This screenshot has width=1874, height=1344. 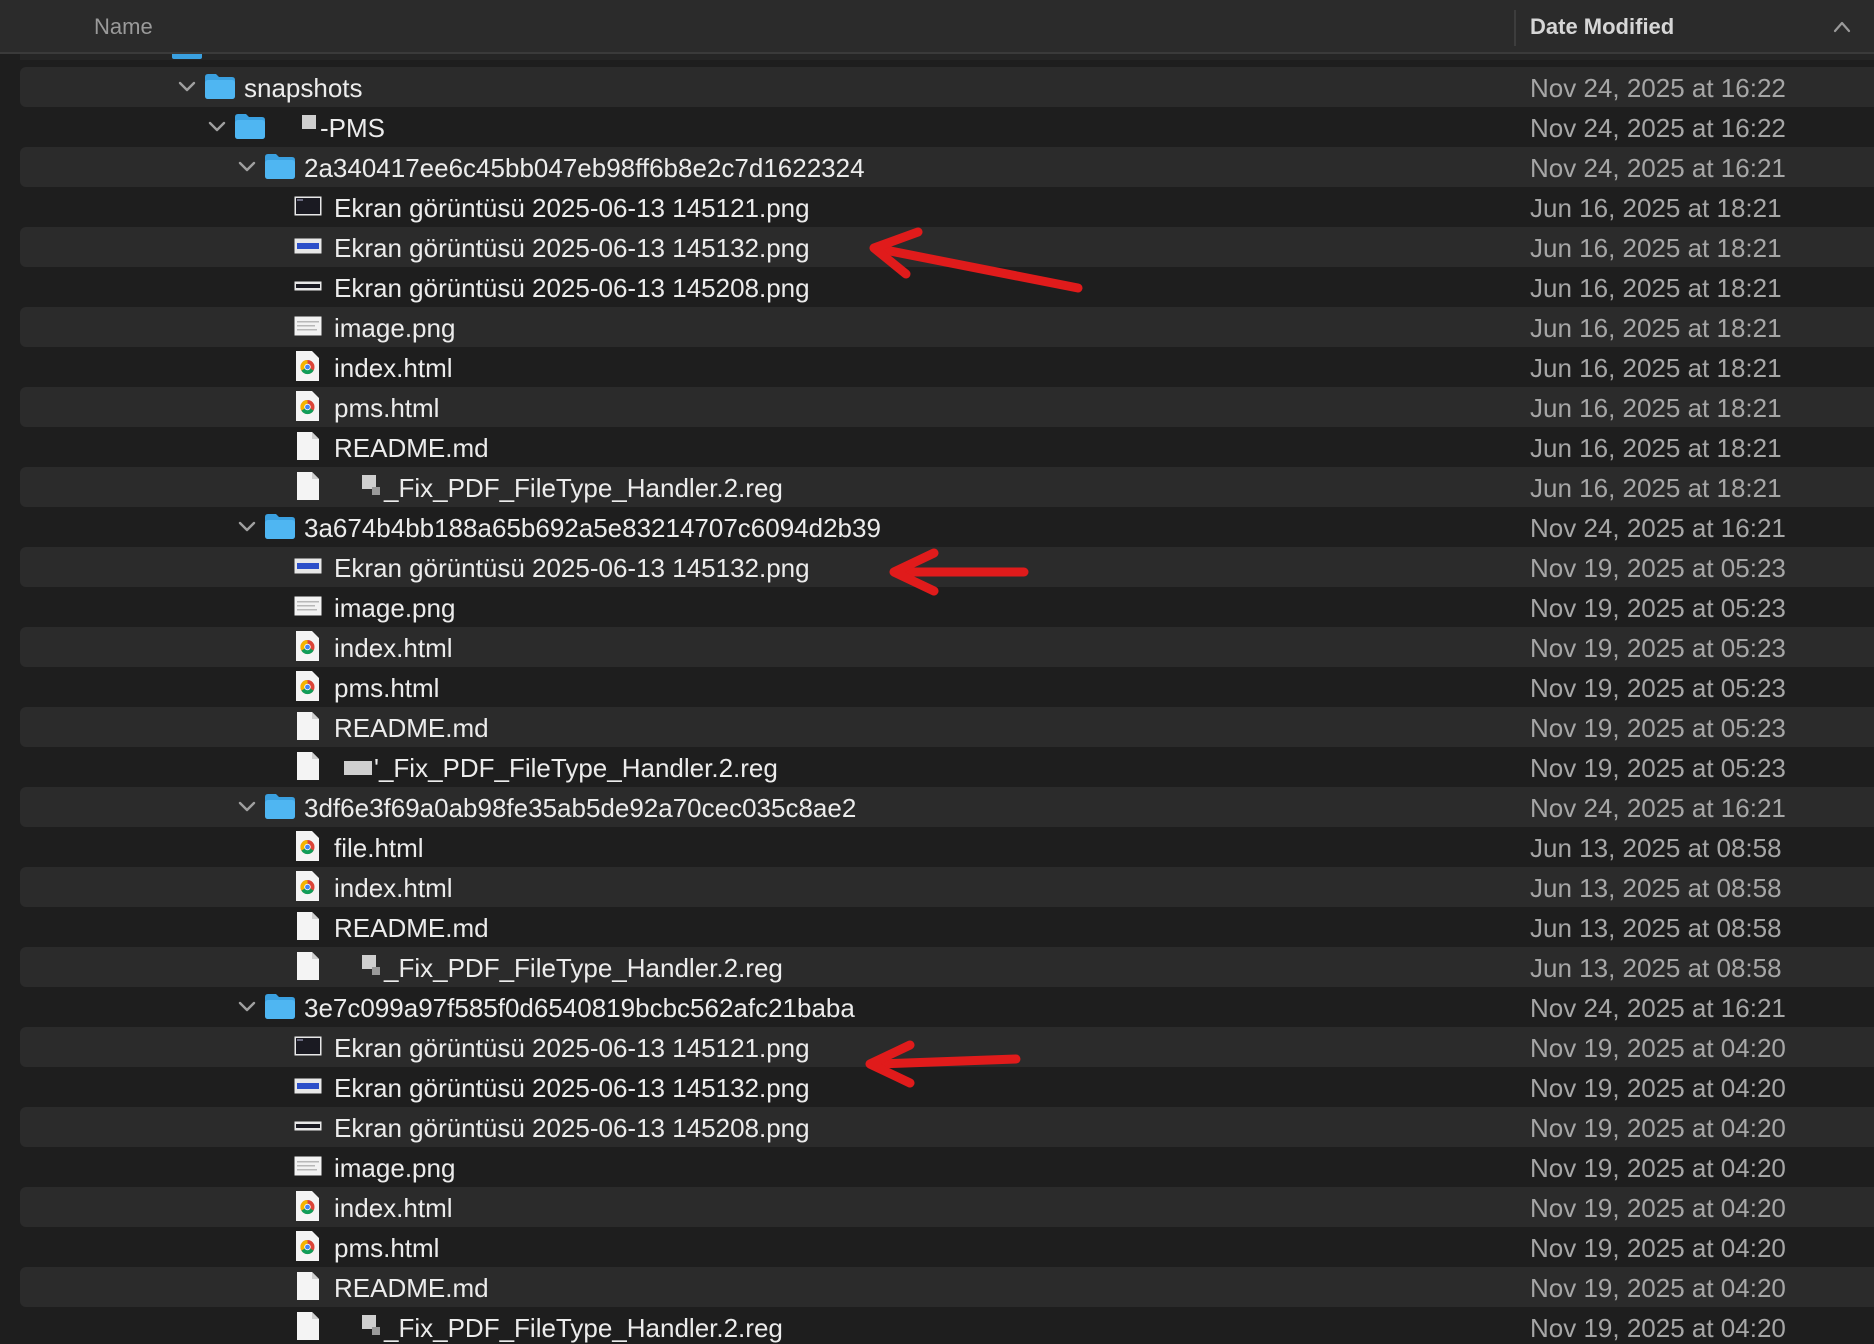 What do you see at coordinates (947, 407) in the screenshot?
I see `list-item: pms.html Jun 16, 2025 at 18:21` at bounding box center [947, 407].